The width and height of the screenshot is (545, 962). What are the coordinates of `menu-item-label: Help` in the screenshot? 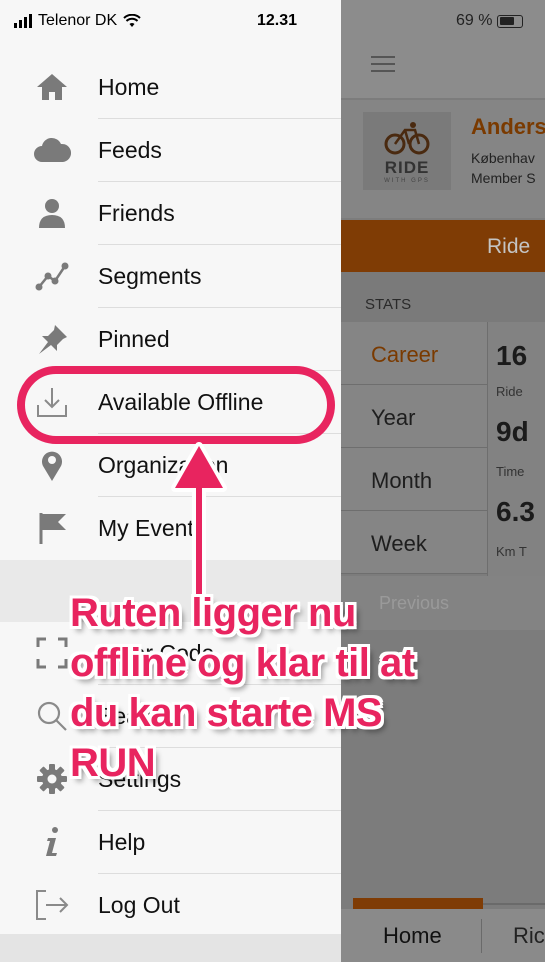 It's located at (122, 842).